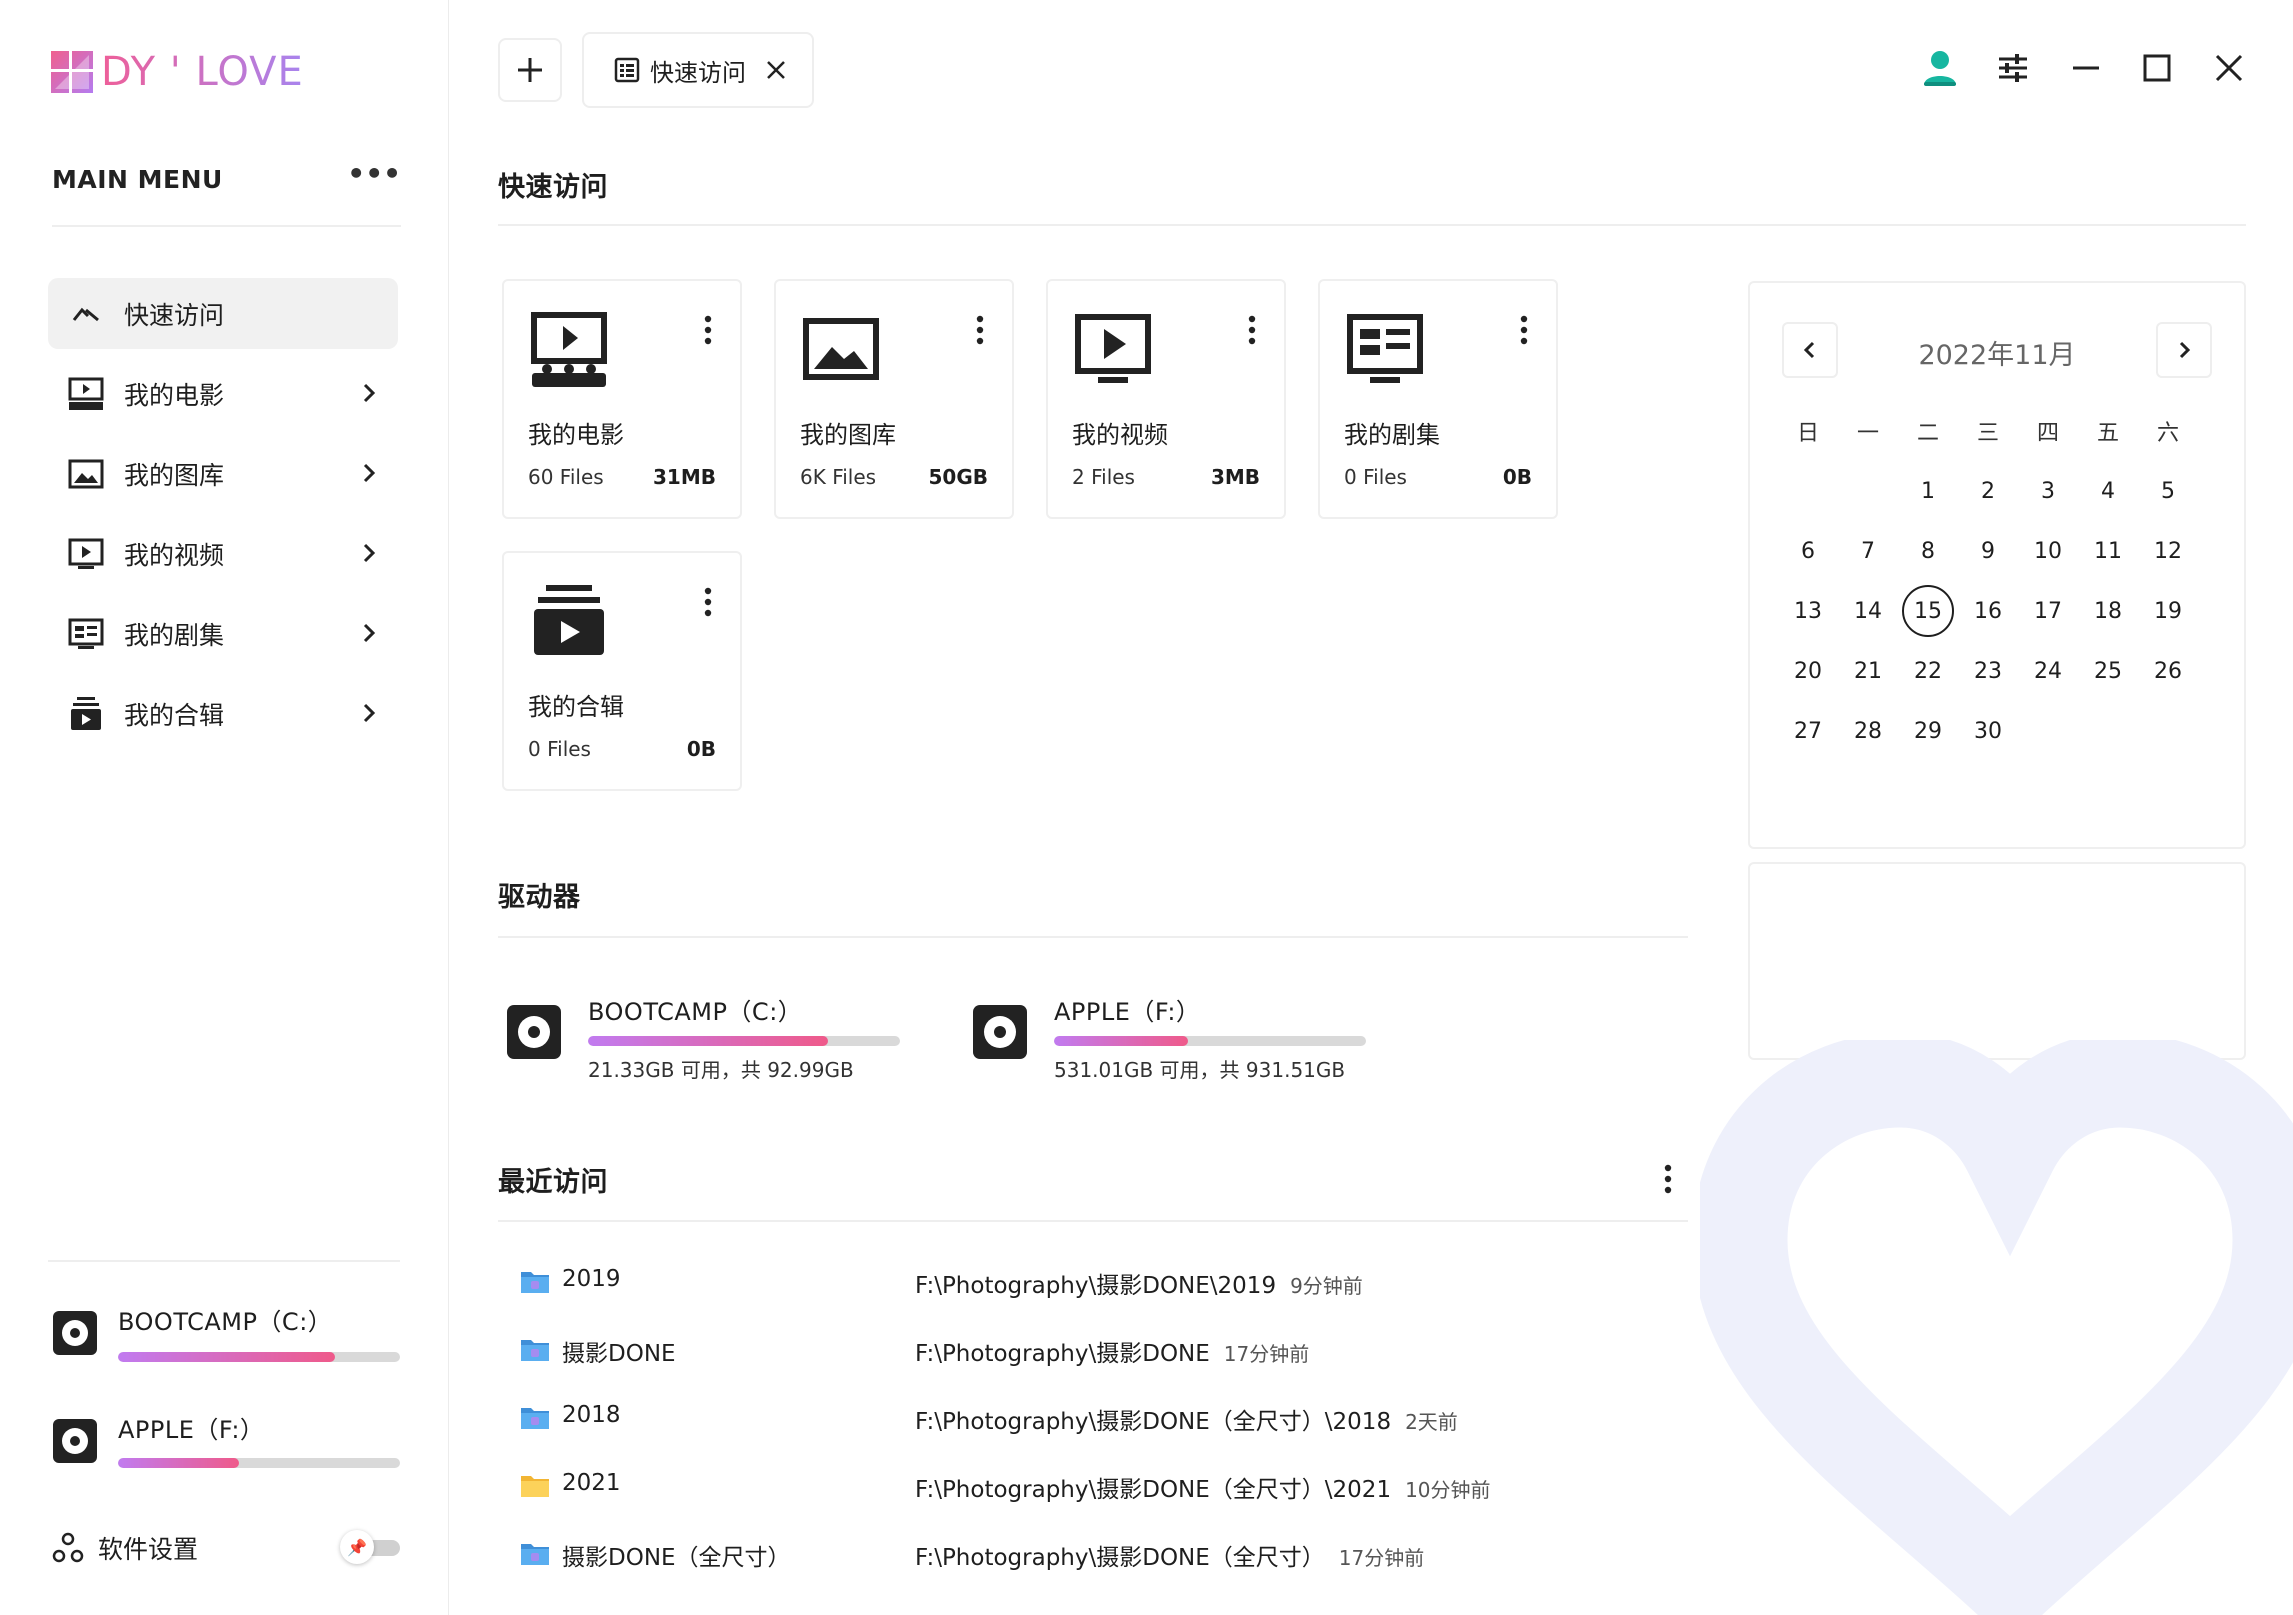 This screenshot has height=1615, width=2293. I want to click on calendar-day-number: 25, so click(2108, 671).